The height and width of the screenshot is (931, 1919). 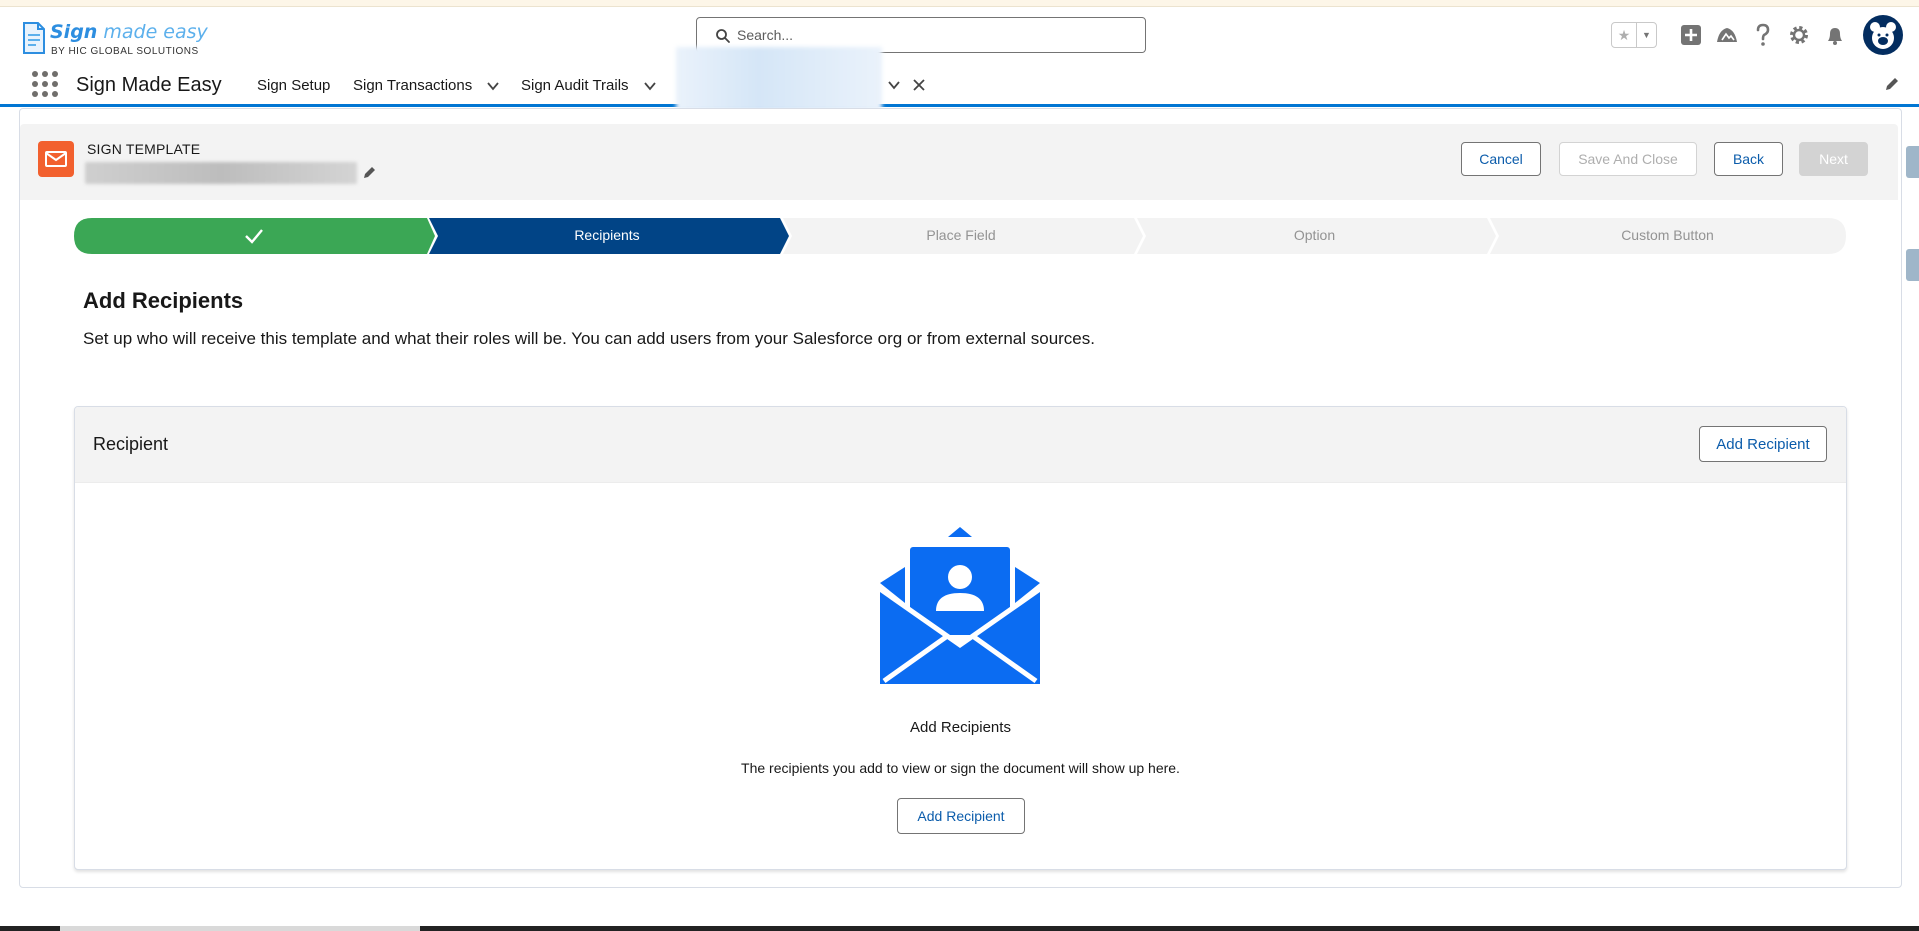 What do you see at coordinates (959, 3) in the screenshot?
I see `top-border` at bounding box center [959, 3].